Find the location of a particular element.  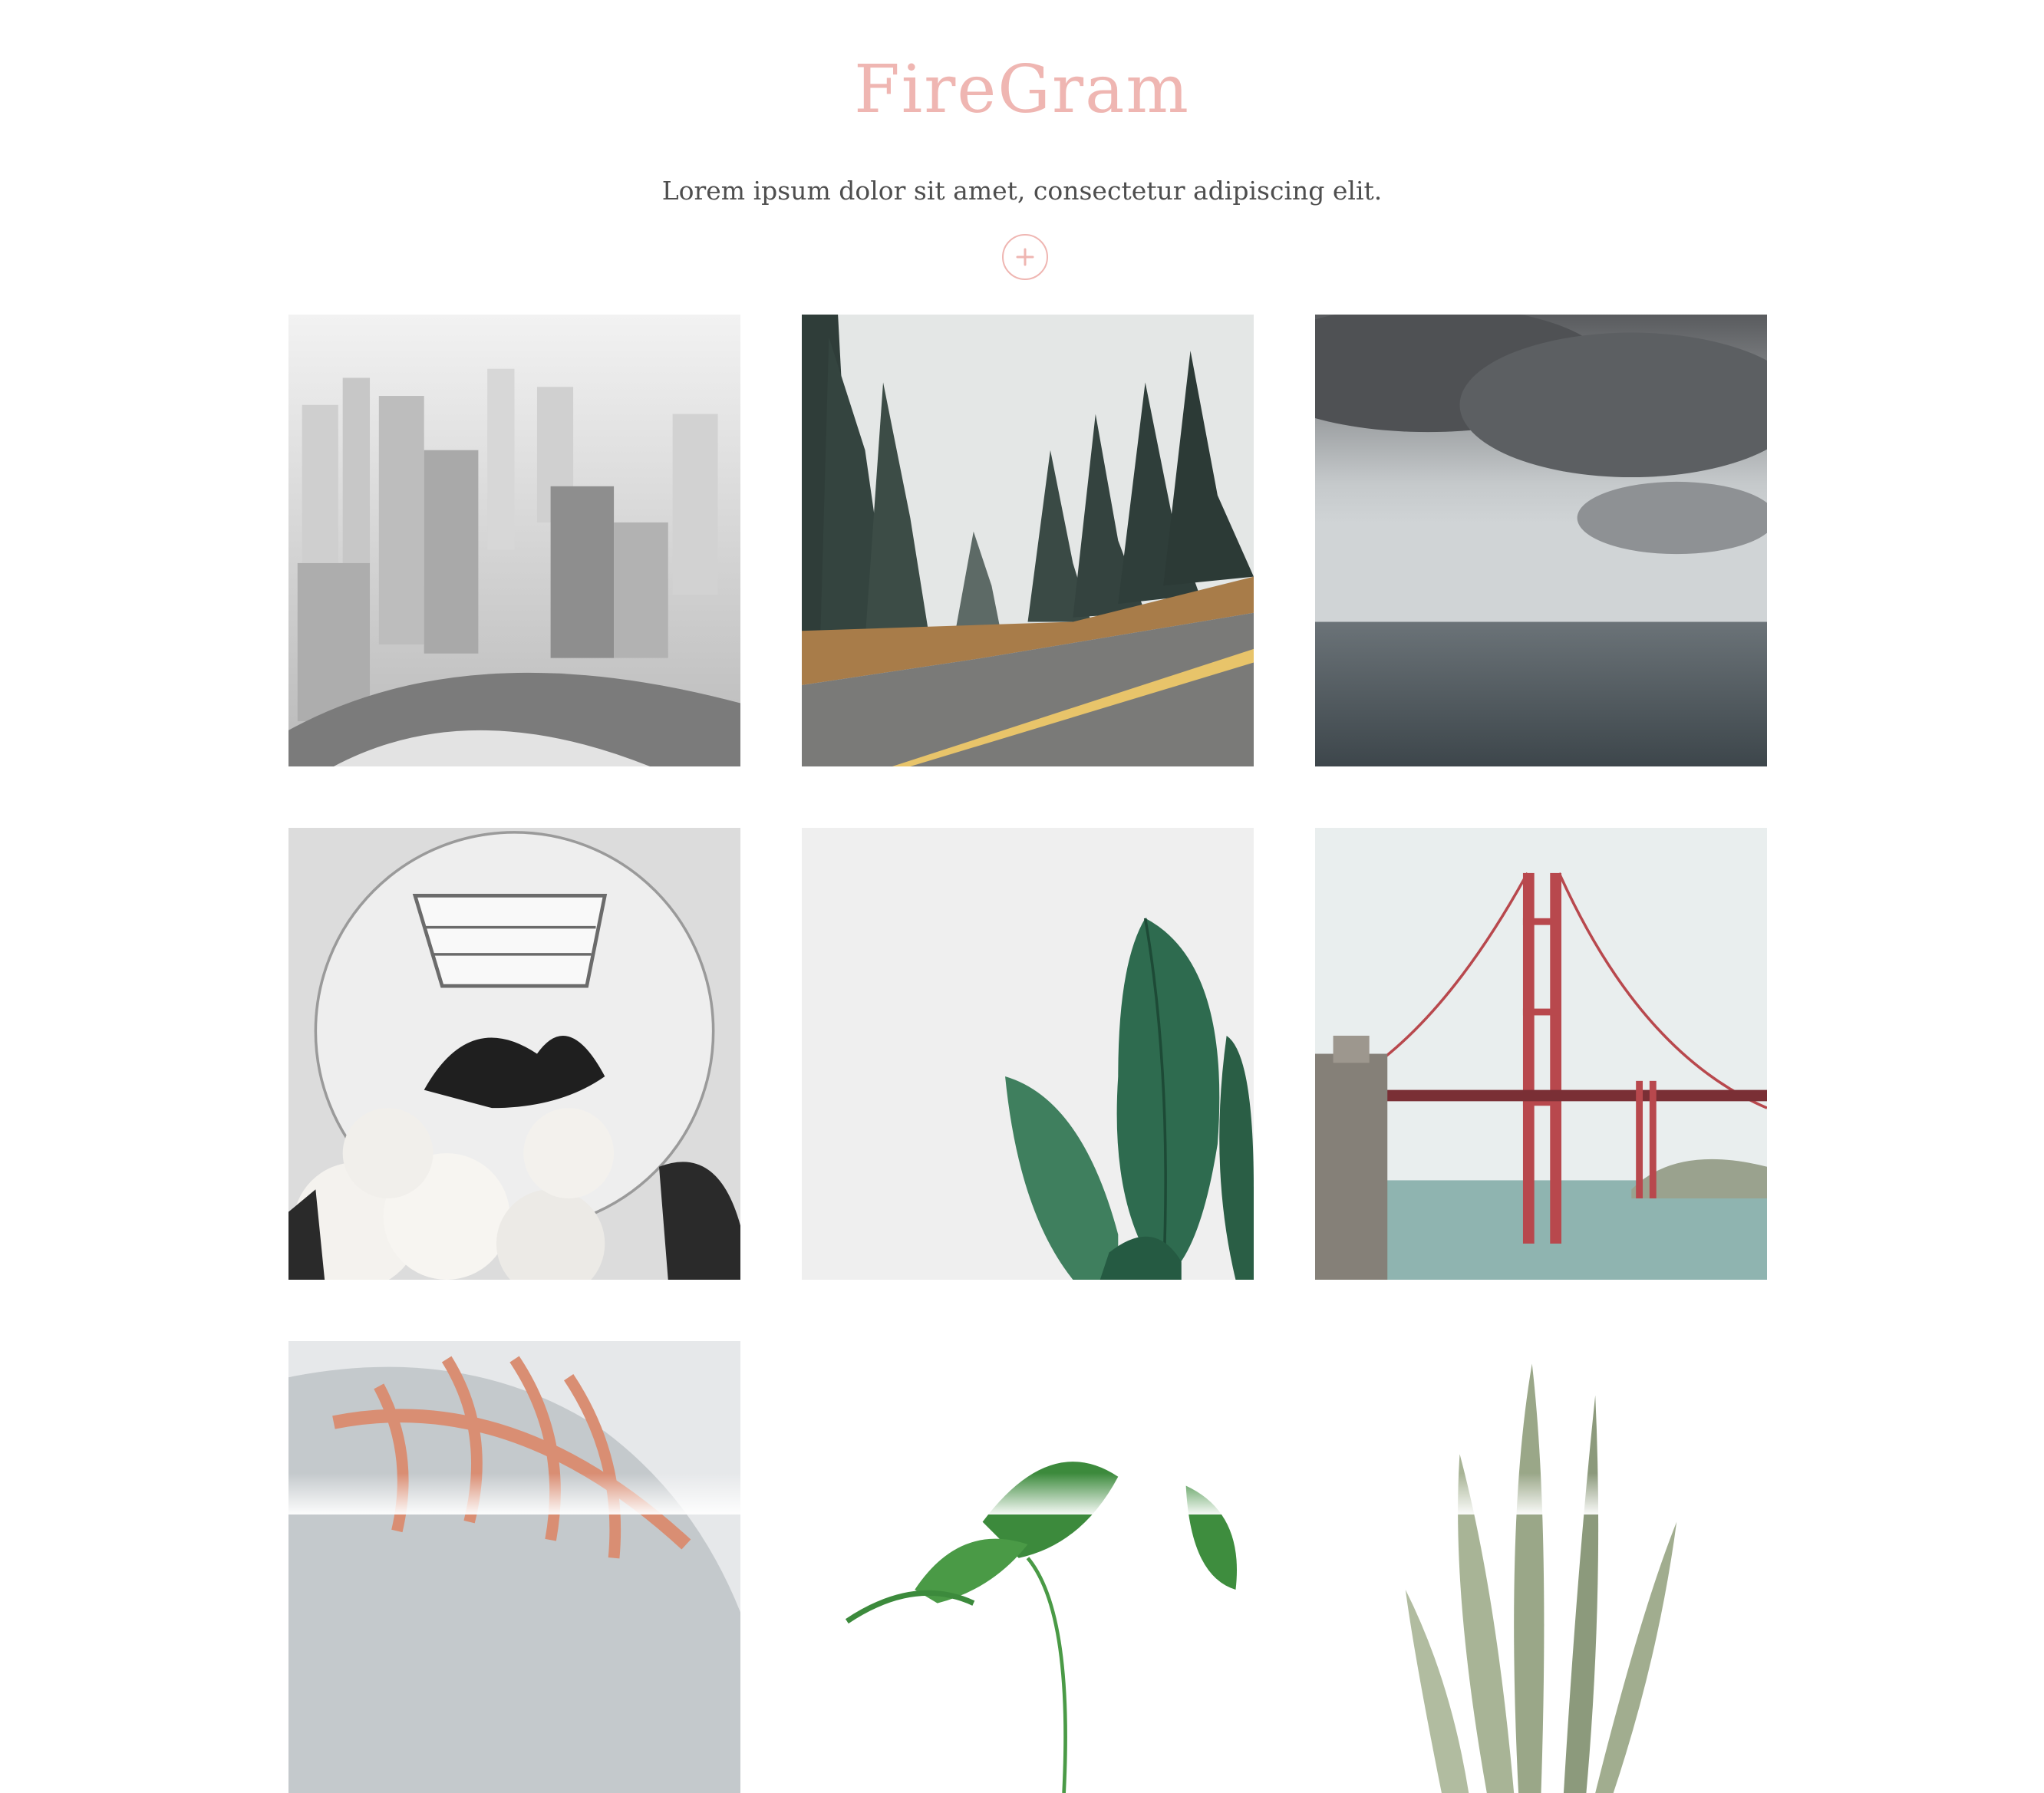

upload-button is located at coordinates (1025, 257).